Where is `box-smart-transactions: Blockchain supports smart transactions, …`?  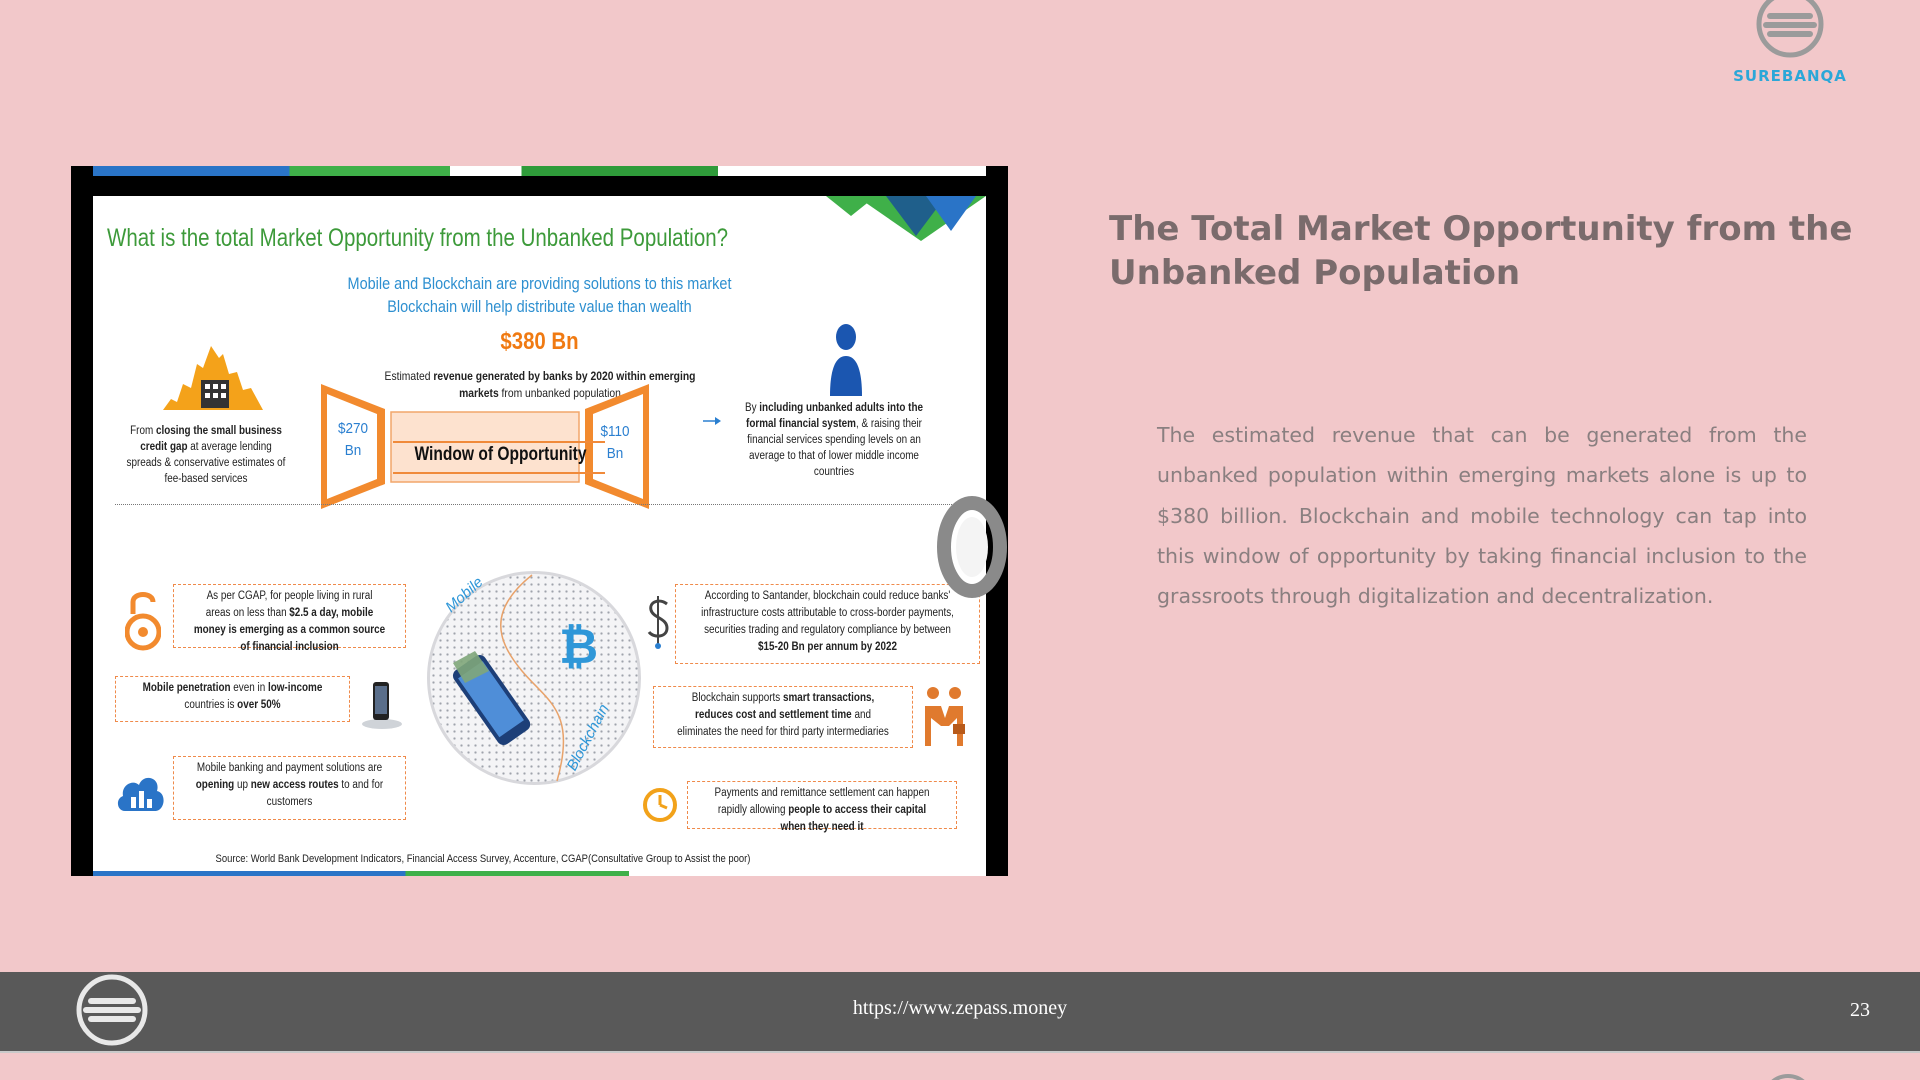 box-smart-transactions: Blockchain supports smart transactions, … is located at coordinates (783, 717).